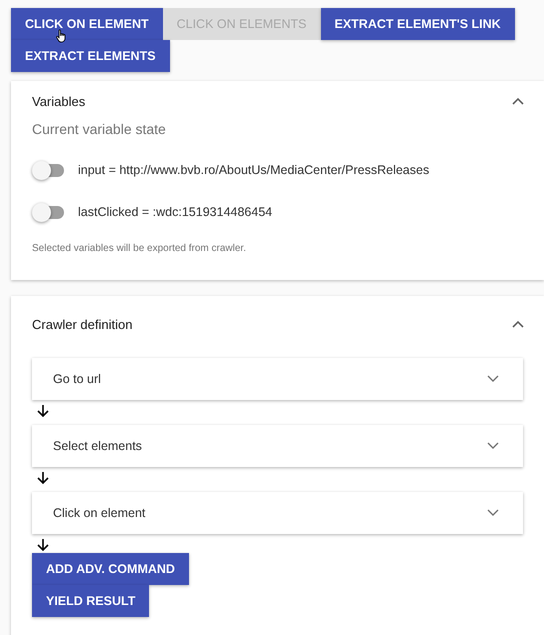 The height and width of the screenshot is (635, 544). Describe the element at coordinates (77, 379) in the screenshot. I see `step-label: Go to url` at that location.